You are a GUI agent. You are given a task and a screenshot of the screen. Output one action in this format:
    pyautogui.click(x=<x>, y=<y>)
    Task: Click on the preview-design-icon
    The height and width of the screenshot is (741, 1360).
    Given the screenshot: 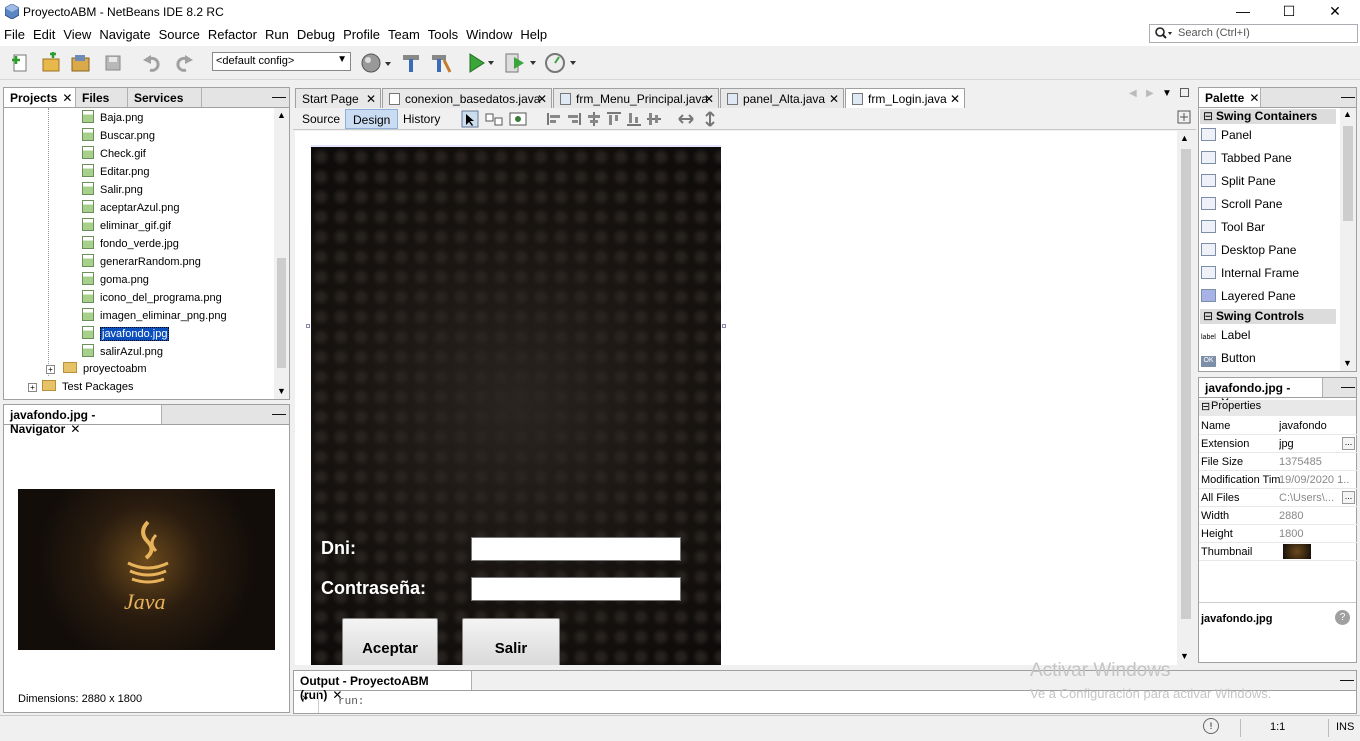 What is the action you would take?
    pyautogui.click(x=518, y=120)
    